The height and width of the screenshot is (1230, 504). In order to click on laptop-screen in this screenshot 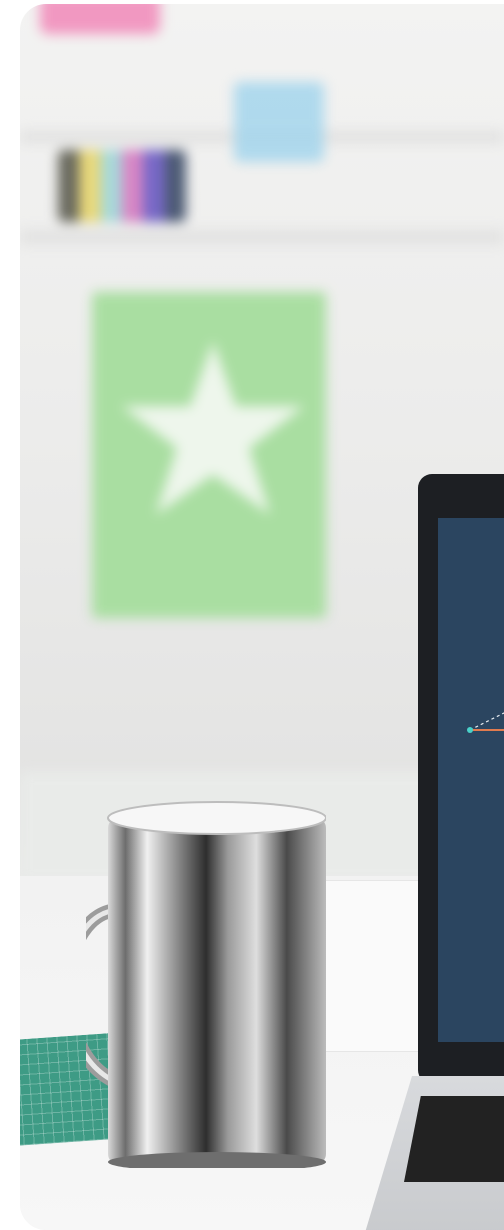, I will do `click(471, 780)`.